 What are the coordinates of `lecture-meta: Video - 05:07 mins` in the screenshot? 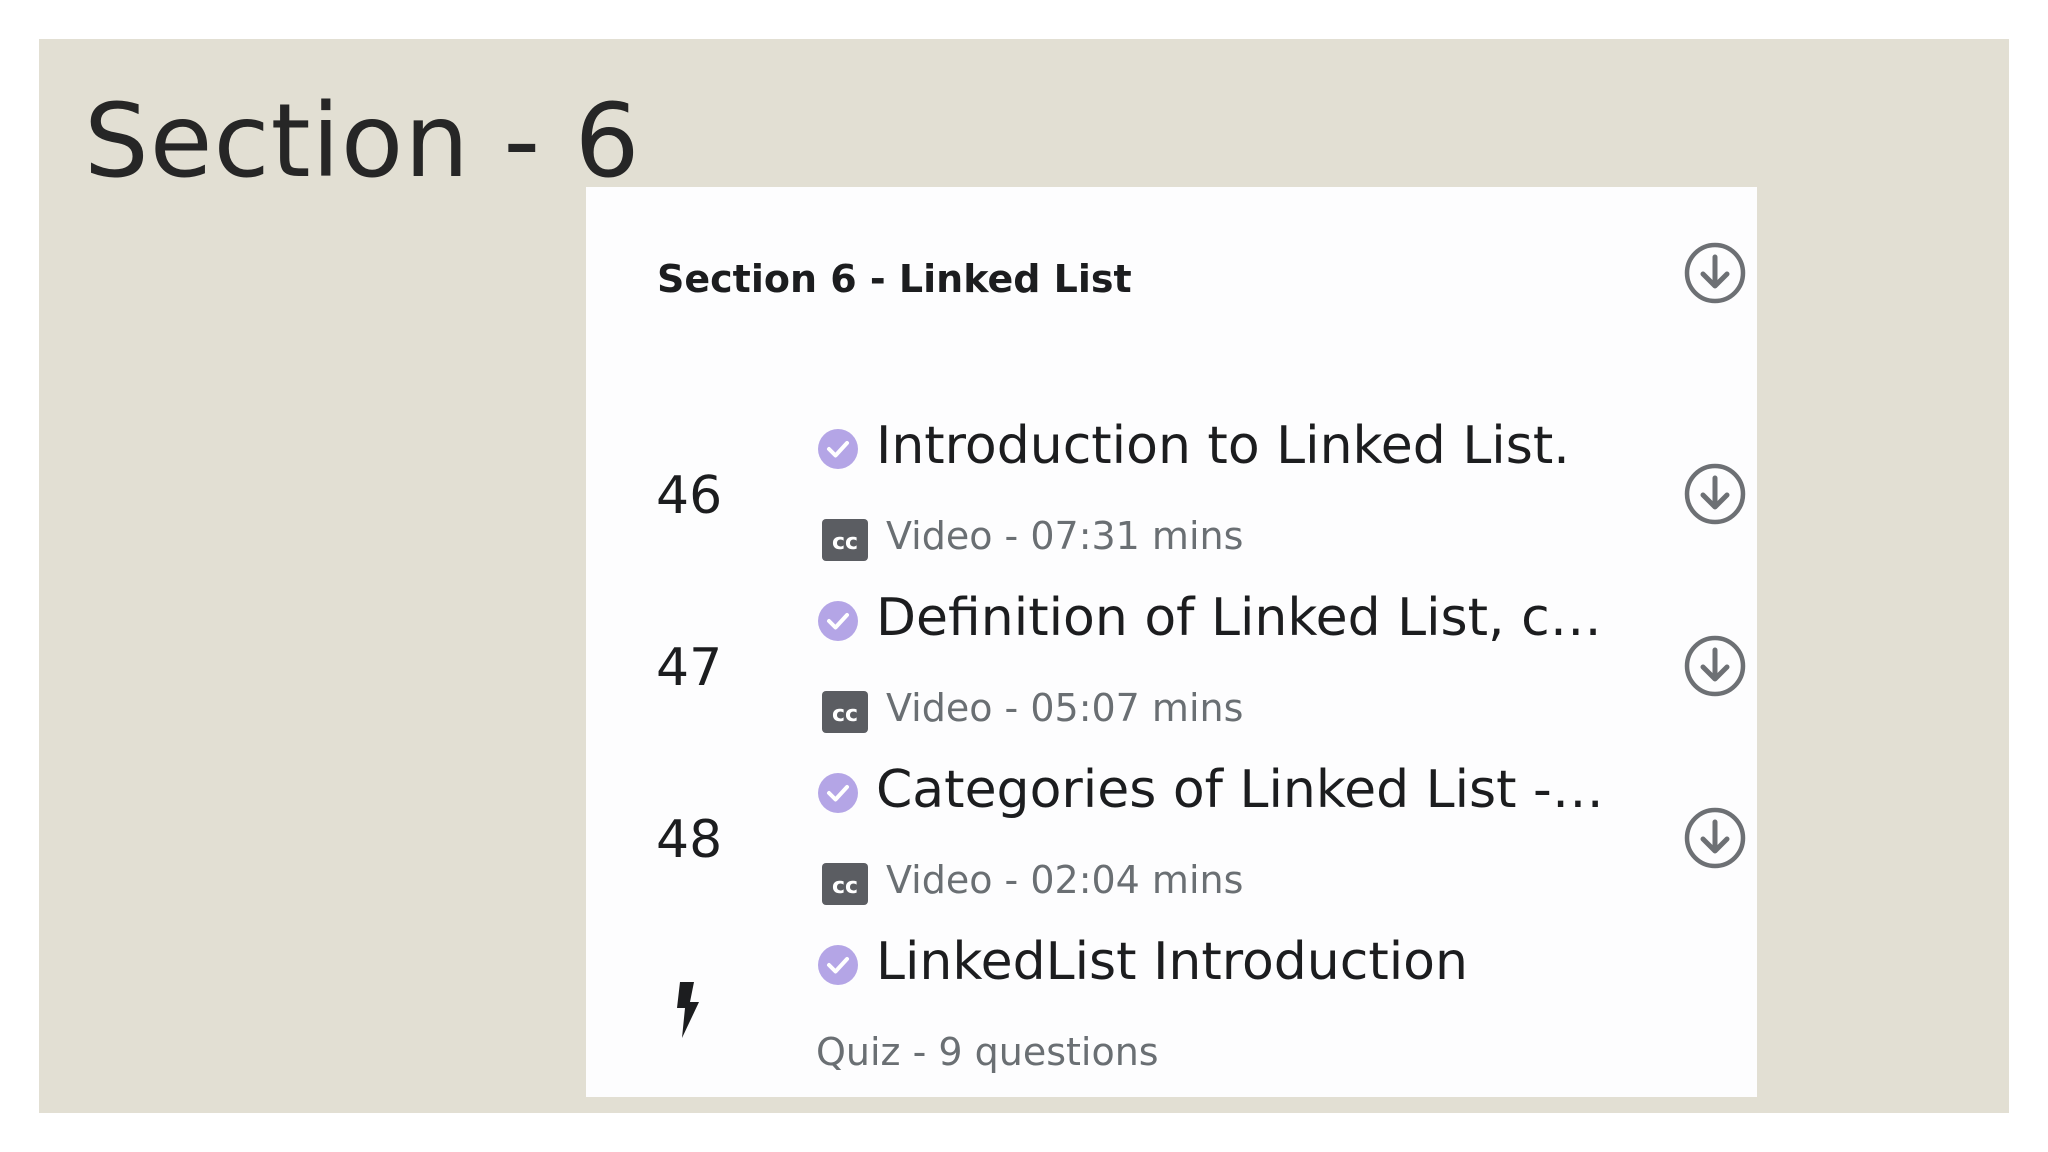 It's located at (1065, 708).